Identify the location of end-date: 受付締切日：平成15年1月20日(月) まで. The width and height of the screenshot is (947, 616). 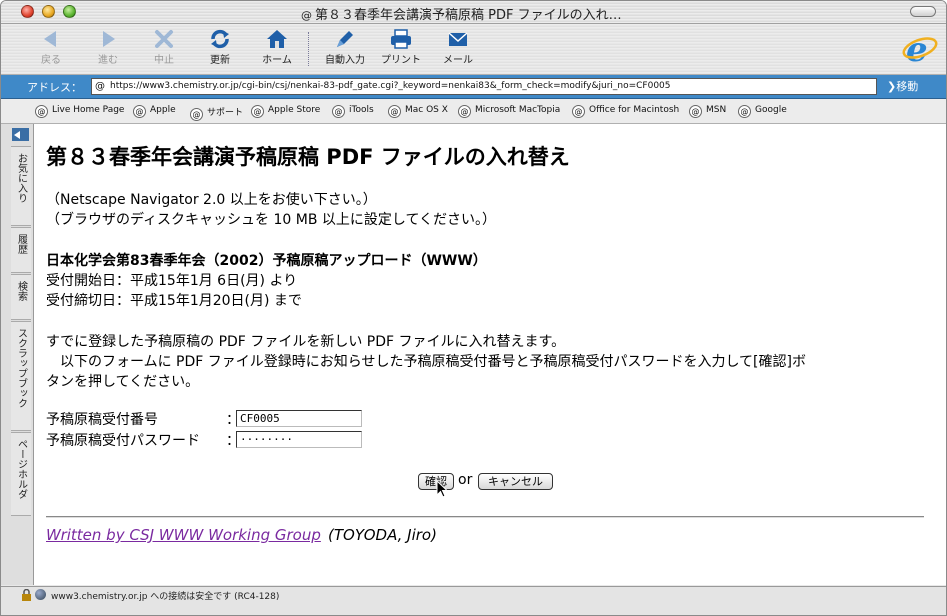
(174, 301).